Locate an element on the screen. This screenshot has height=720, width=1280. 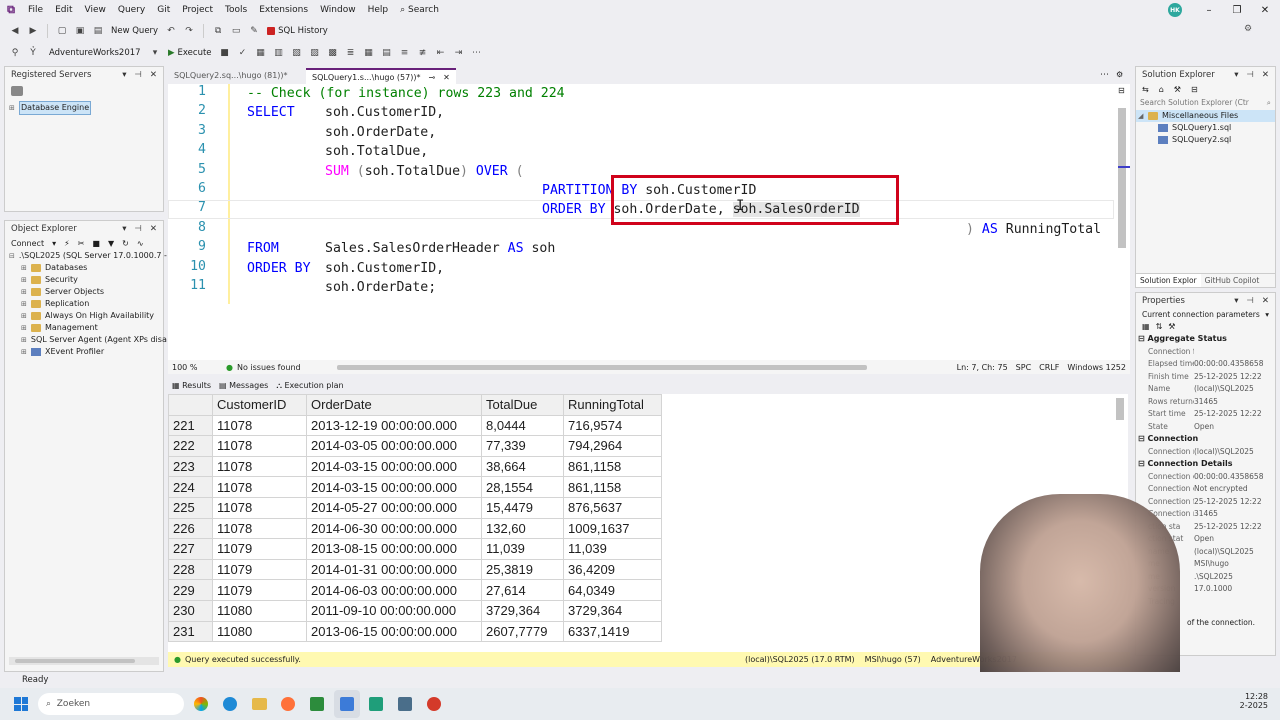
tree-item-misc-files: ◢ Miscellaneous Files is located at coordinates (1205, 116).